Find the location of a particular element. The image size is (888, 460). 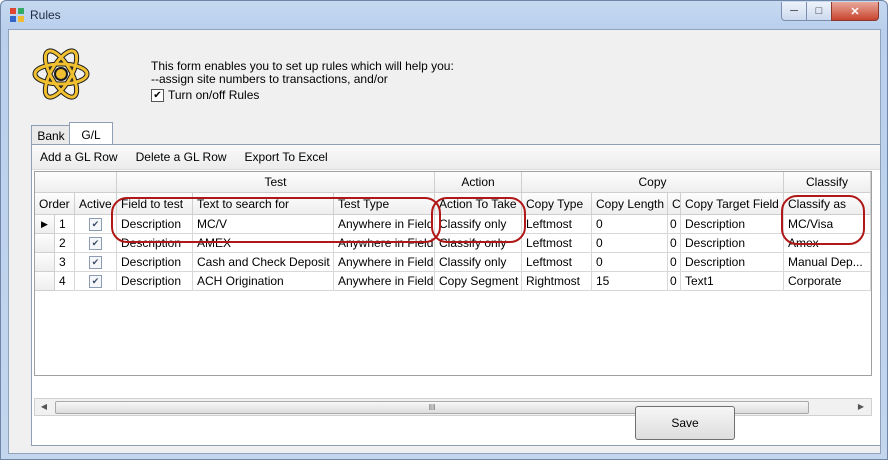

close-button: ✕ is located at coordinates (855, 11).